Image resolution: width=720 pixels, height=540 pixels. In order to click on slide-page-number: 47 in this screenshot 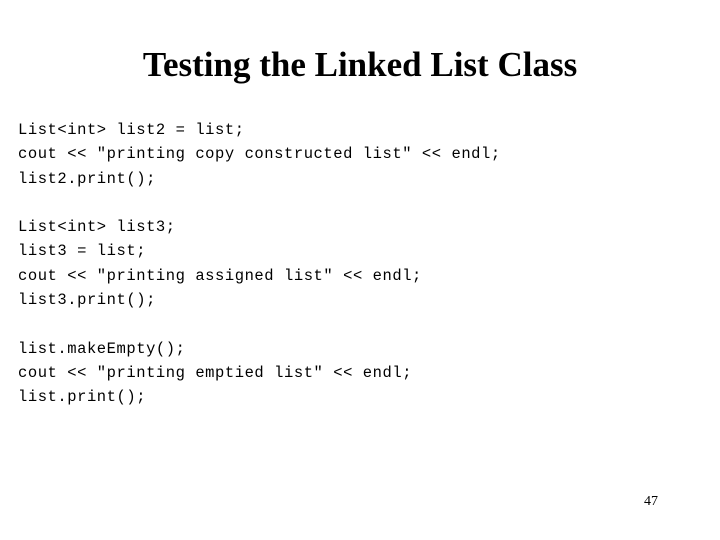, I will do `click(651, 501)`.